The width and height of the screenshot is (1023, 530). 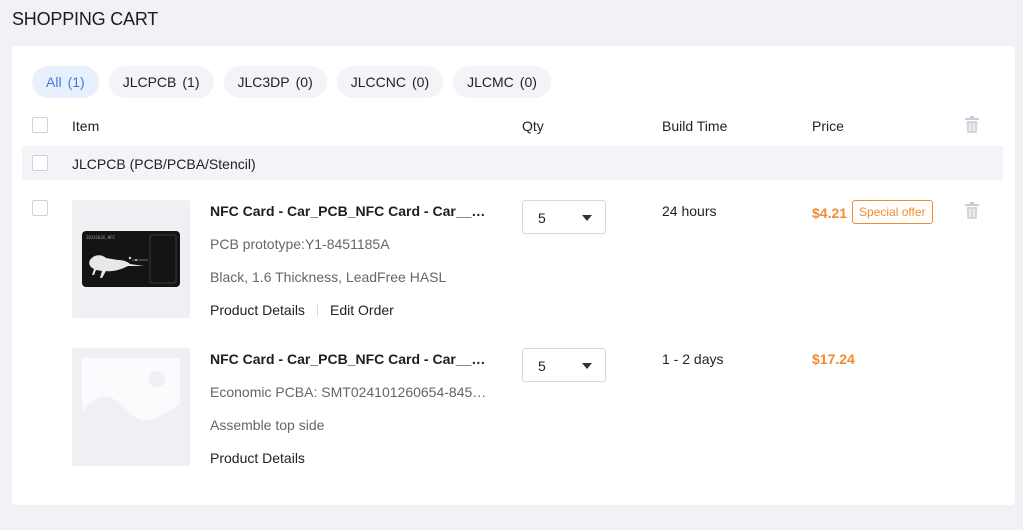 What do you see at coordinates (972, 211) in the screenshot?
I see `delete-item-icon` at bounding box center [972, 211].